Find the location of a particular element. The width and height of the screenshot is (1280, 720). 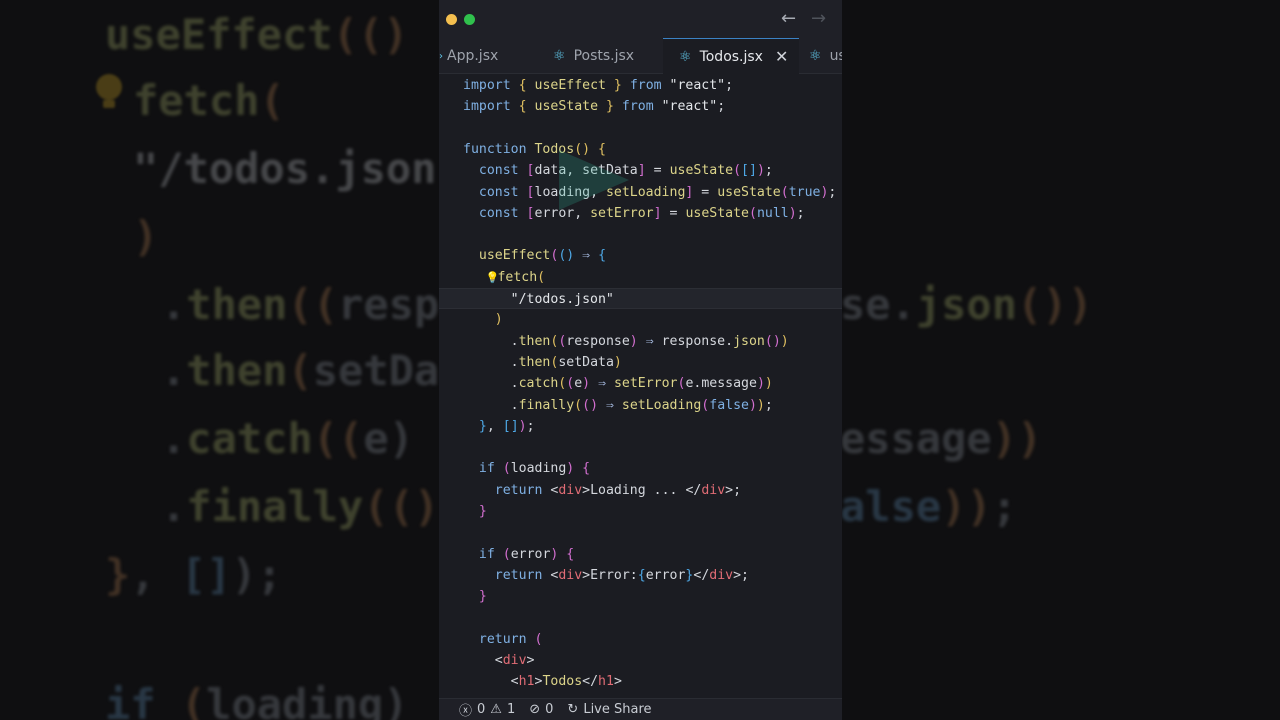

ports-icon: ⊘ is located at coordinates (534, 709).